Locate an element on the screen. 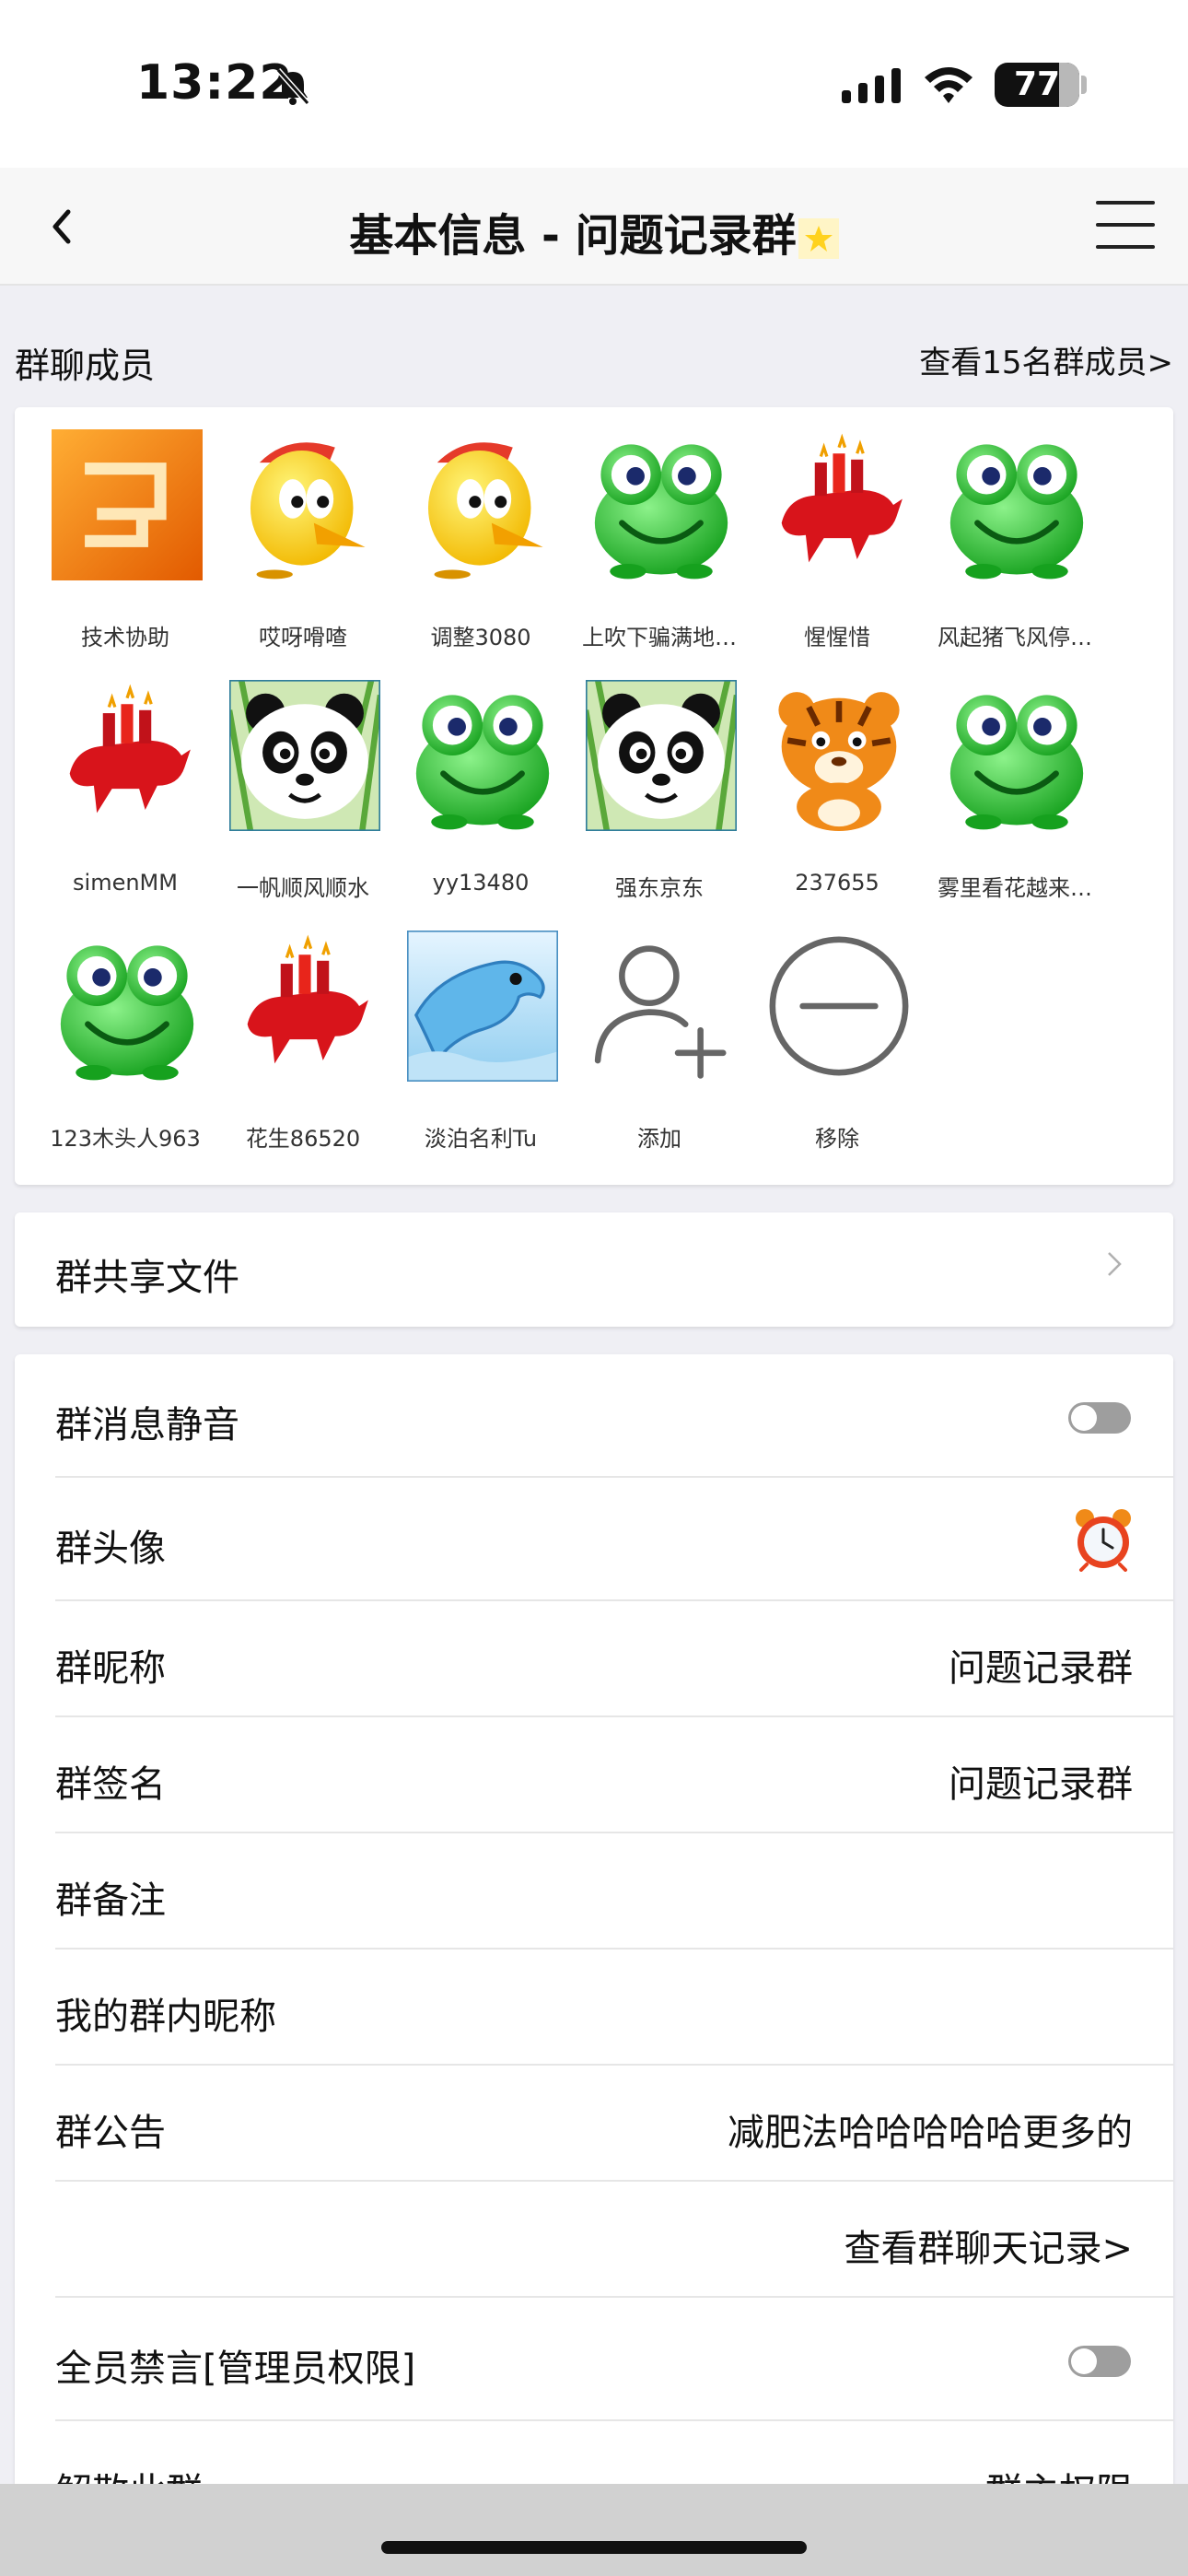 Image resolution: width=1188 pixels, height=2576 pixels. member-item: 一帆顺风顺水 is located at coordinates (303, 779).